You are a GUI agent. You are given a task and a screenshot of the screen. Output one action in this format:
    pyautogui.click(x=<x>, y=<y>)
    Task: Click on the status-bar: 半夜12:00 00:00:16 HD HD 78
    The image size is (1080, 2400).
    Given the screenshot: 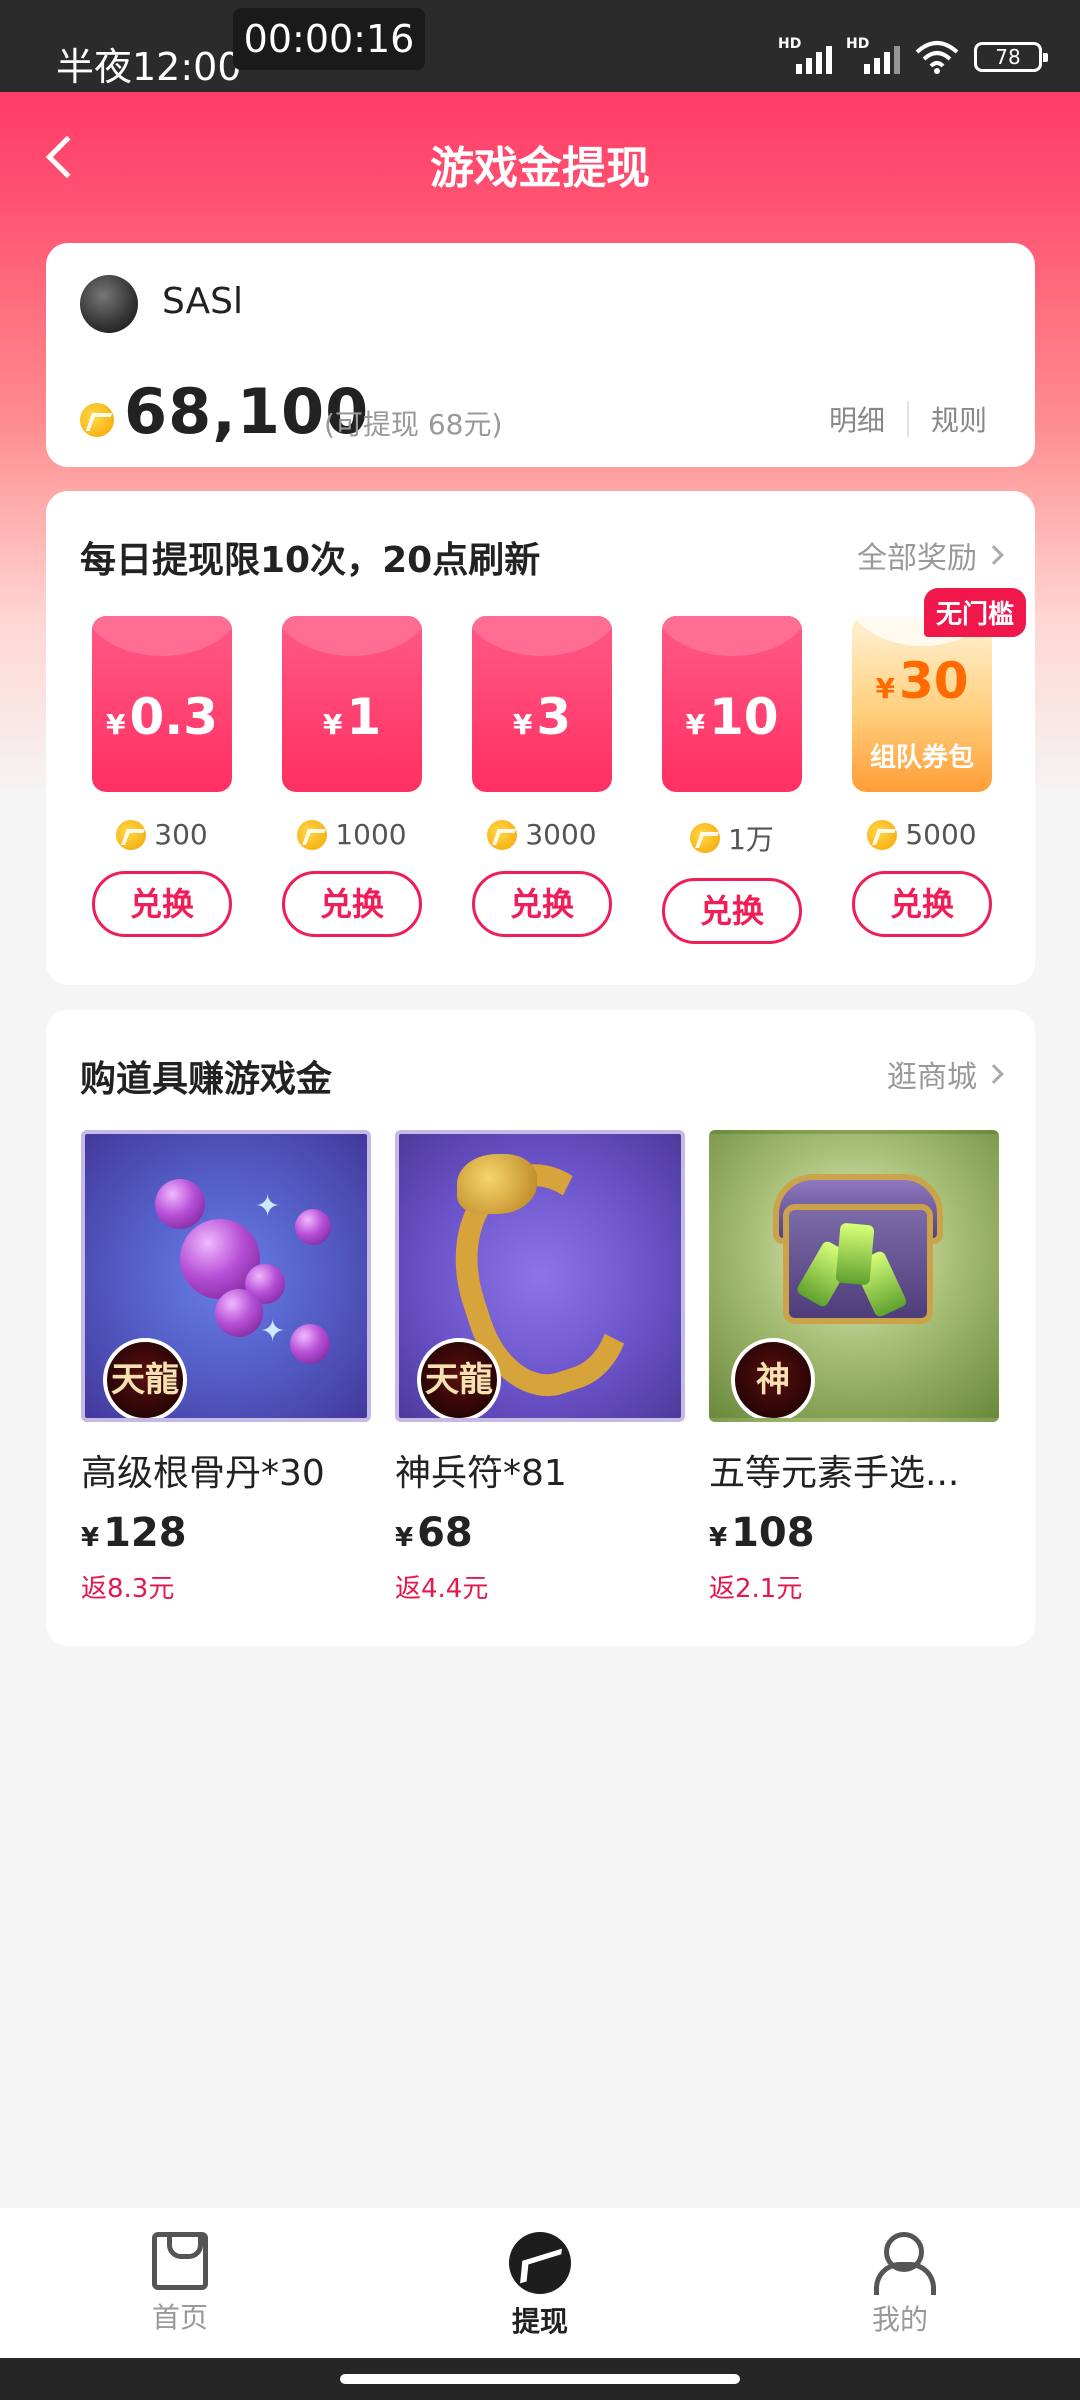 What is the action you would take?
    pyautogui.click(x=540, y=46)
    